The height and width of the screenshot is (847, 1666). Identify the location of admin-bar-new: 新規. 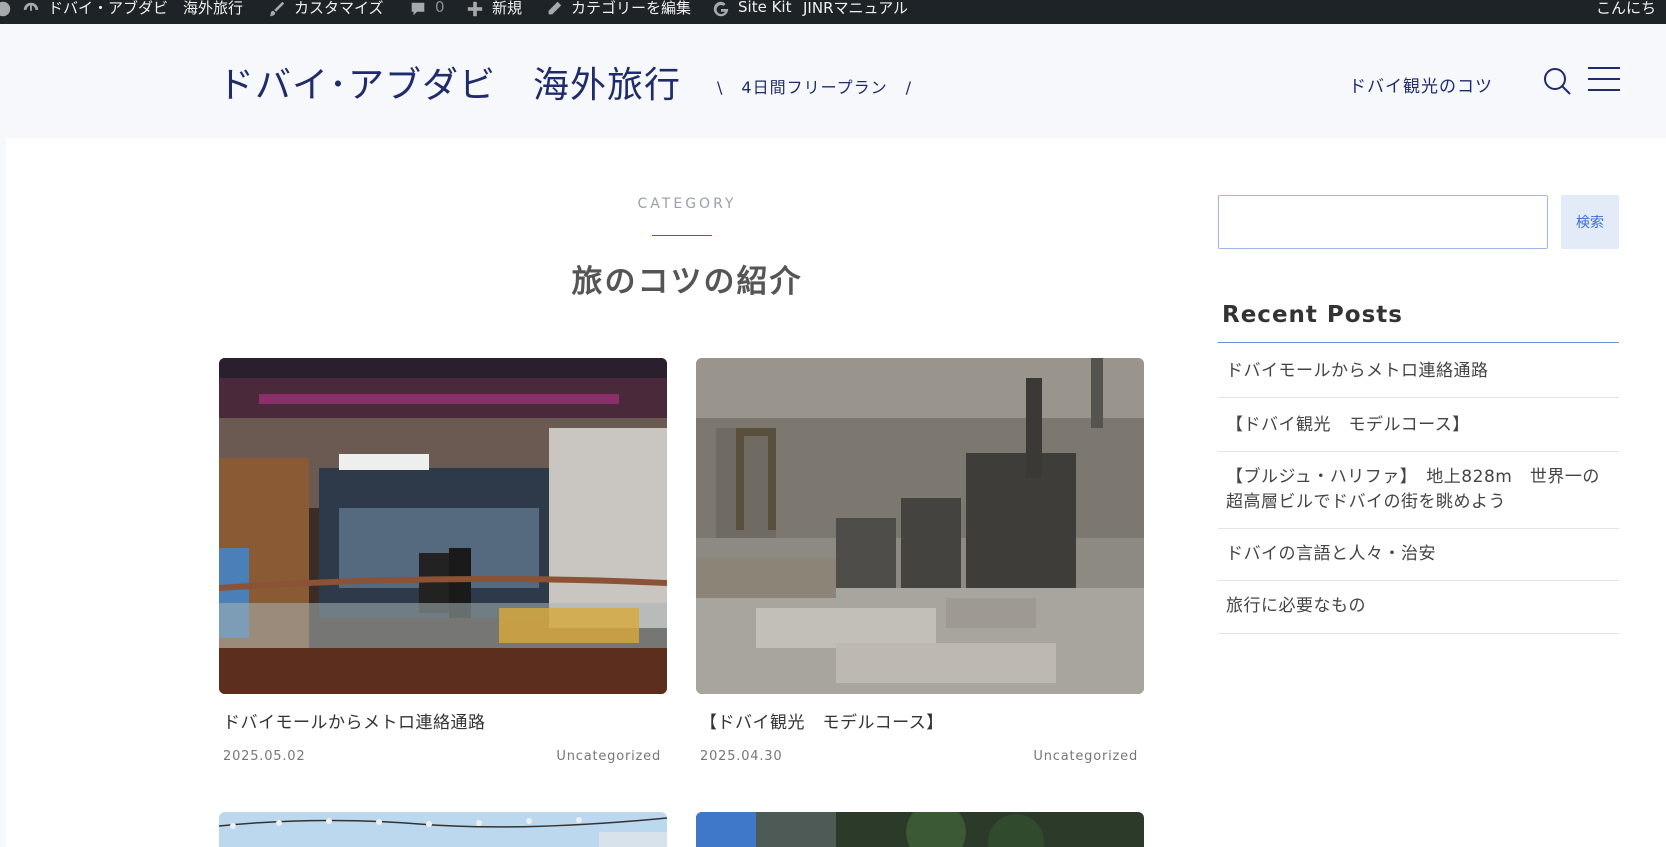
(494, 12).